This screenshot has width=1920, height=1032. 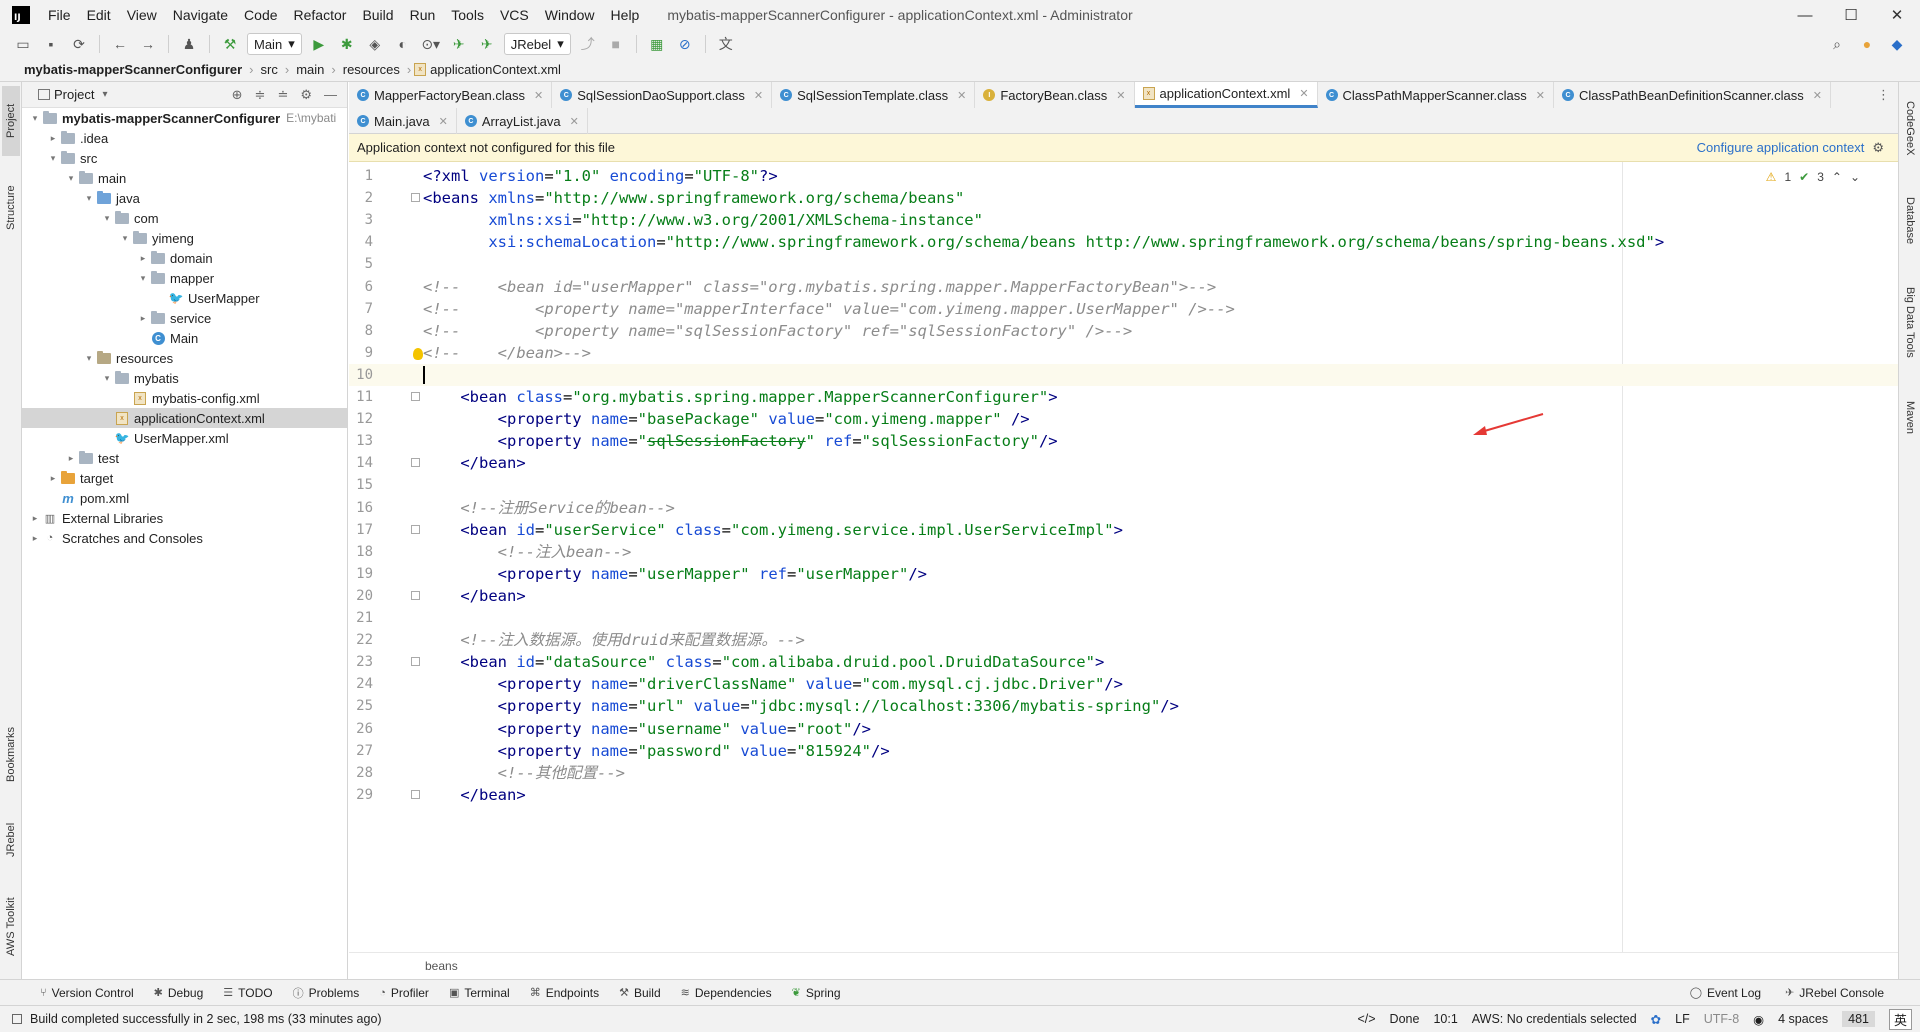 What do you see at coordinates (361, 287) in the screenshot?
I see `line-number: 6` at bounding box center [361, 287].